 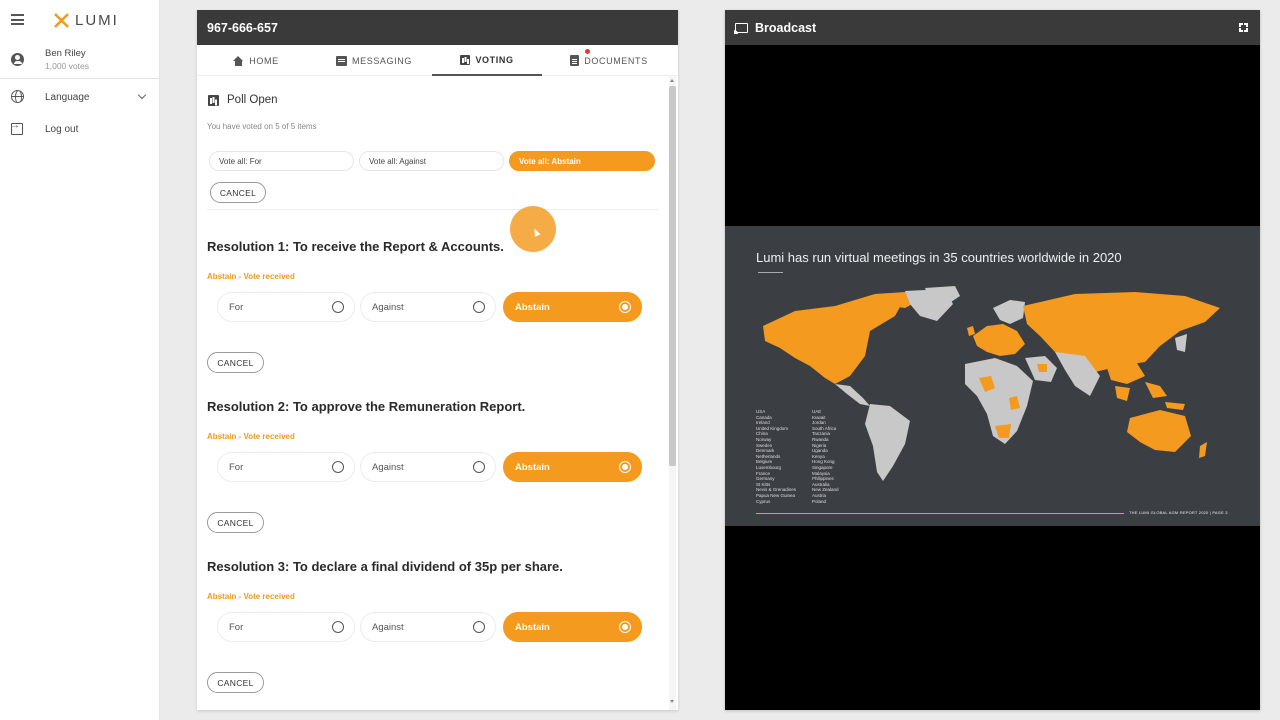 What do you see at coordinates (992, 27) in the screenshot?
I see `broadcast-header: Broadcast` at bounding box center [992, 27].